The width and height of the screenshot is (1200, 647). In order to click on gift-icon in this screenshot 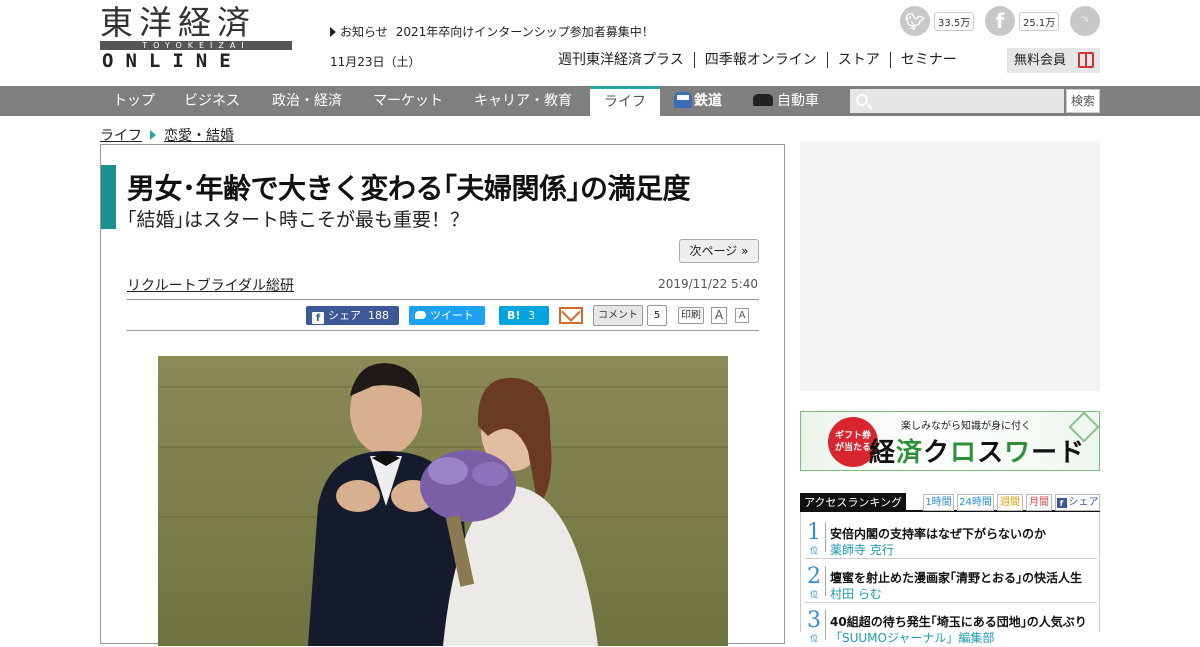, I will do `click(1086, 60)`.